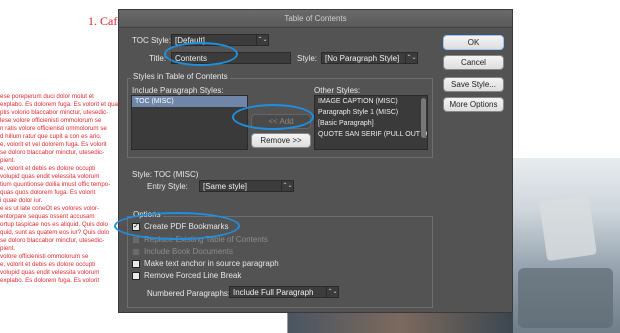  Describe the element at coordinates (473, 62) in the screenshot. I see `cancel-button: Cancel` at that location.